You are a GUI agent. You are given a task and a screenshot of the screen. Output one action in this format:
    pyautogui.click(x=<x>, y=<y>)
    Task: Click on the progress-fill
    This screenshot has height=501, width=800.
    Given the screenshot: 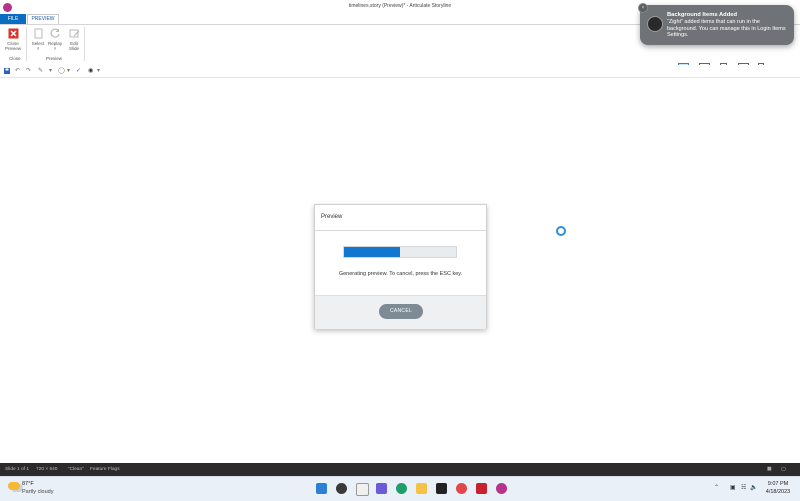 What is the action you would take?
    pyautogui.click(x=372, y=252)
    